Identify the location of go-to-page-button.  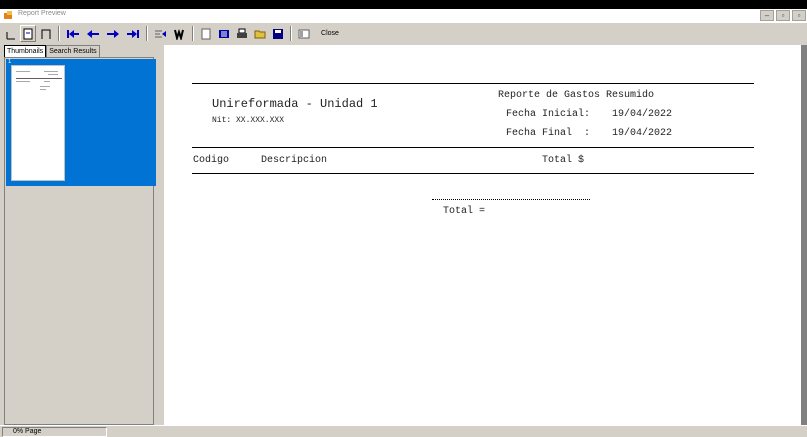
(161, 33).